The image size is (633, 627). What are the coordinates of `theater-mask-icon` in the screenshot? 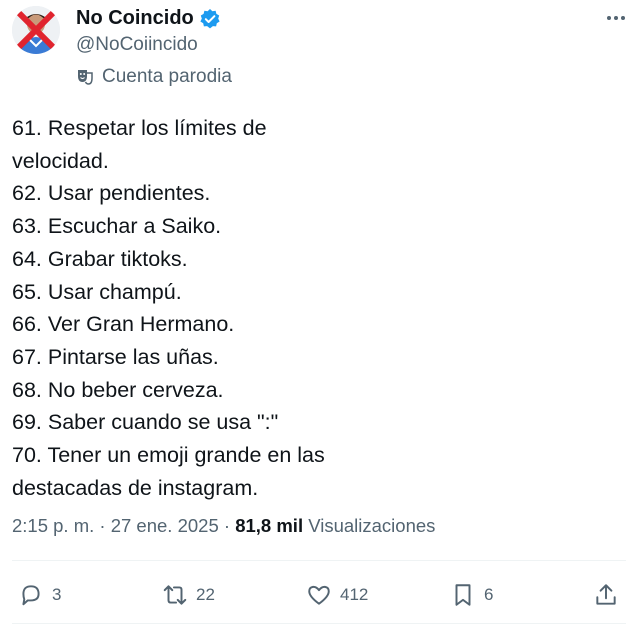 It's located at (85, 77).